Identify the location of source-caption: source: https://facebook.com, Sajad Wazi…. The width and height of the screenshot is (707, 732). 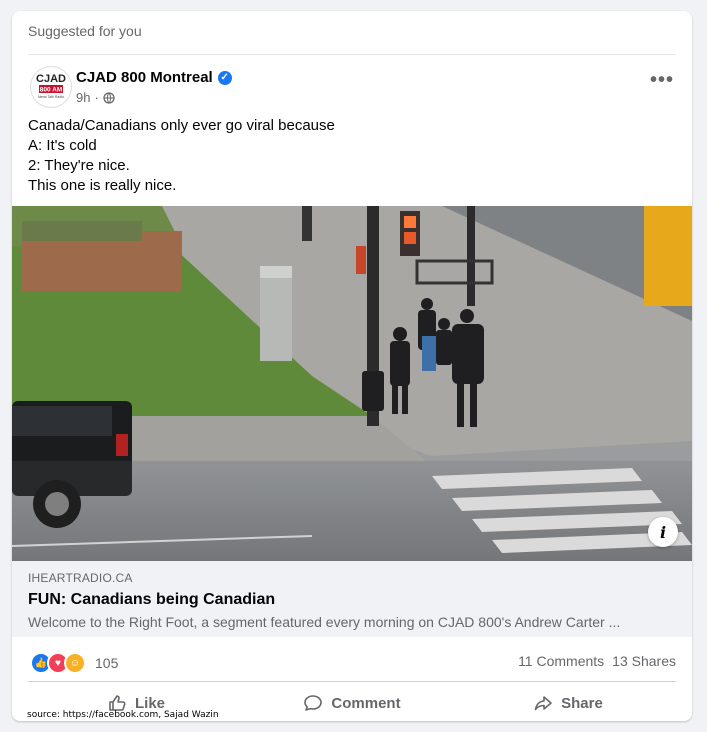
(123, 715).